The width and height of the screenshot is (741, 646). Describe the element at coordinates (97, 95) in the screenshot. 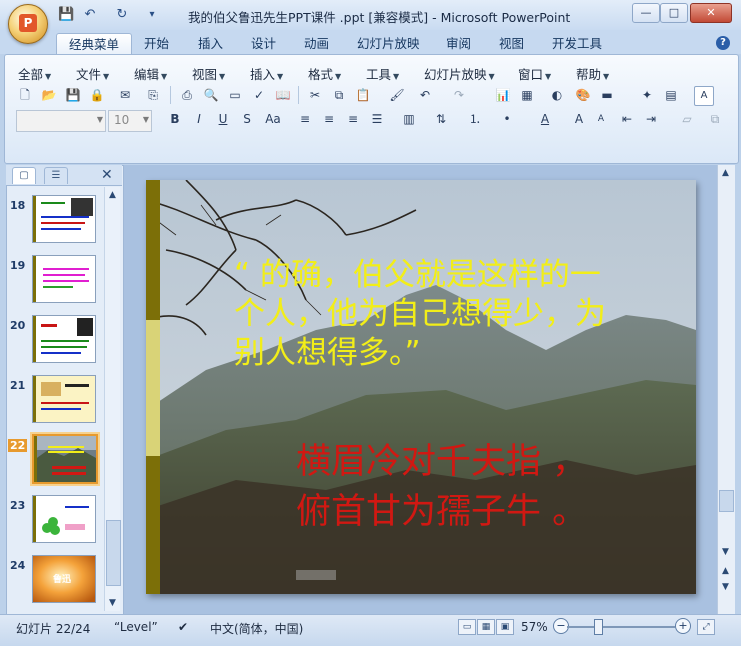

I see `permission-icon: 🔒` at that location.